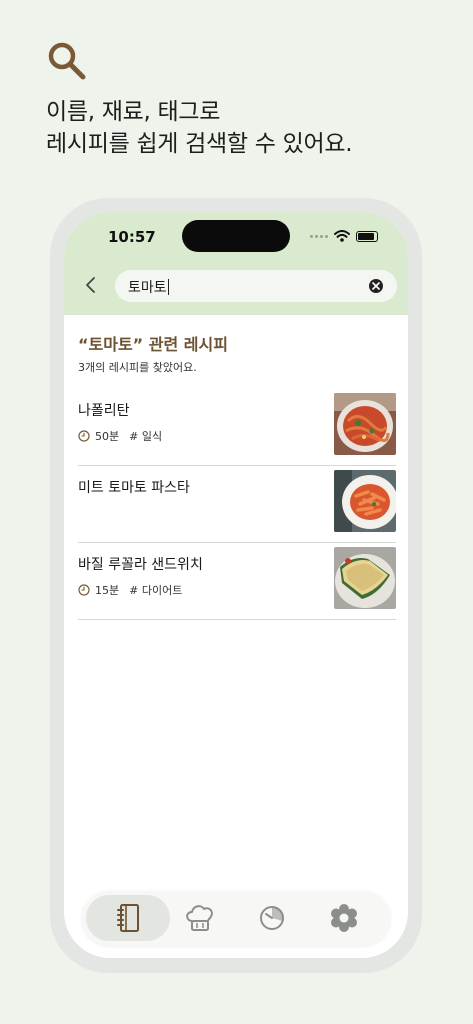 Image resolution: width=473 pixels, height=1024 pixels. What do you see at coordinates (140, 565) in the screenshot?
I see `recipe-name: 바질 루꼴라 샌드위치` at bounding box center [140, 565].